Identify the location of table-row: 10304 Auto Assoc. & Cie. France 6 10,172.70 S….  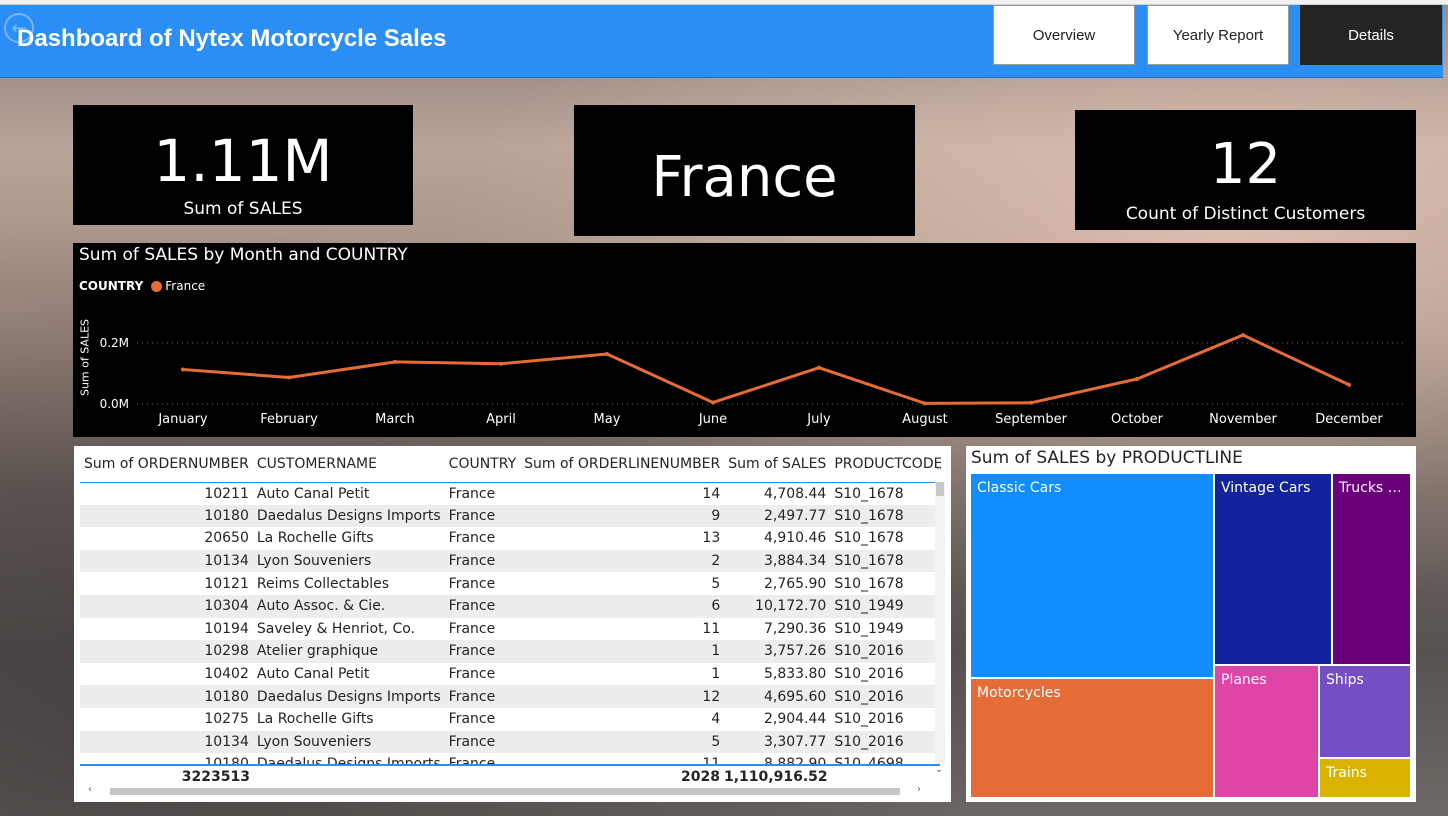
(510, 606).